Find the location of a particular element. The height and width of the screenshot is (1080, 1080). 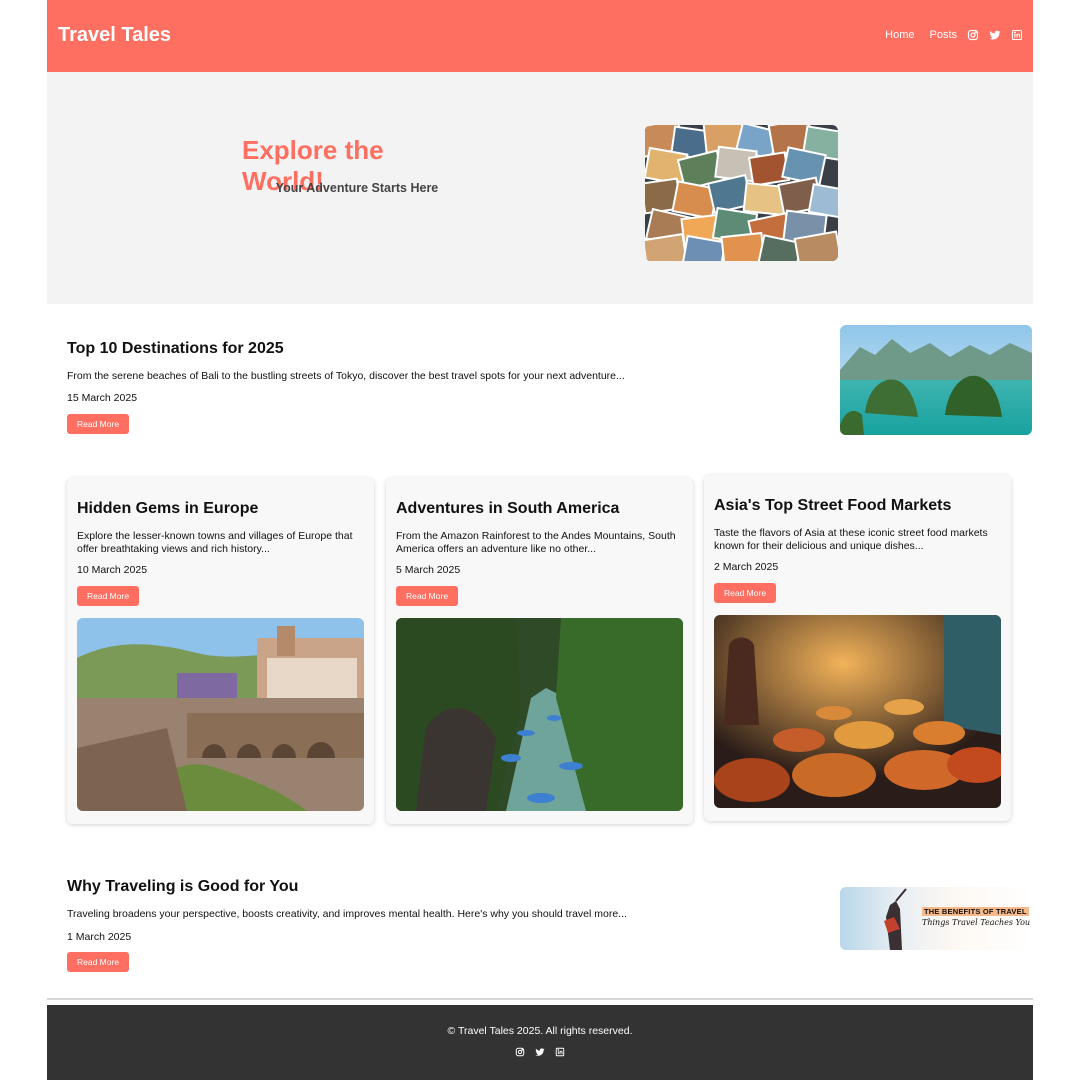

footer-social-links is located at coordinates (540, 1052).